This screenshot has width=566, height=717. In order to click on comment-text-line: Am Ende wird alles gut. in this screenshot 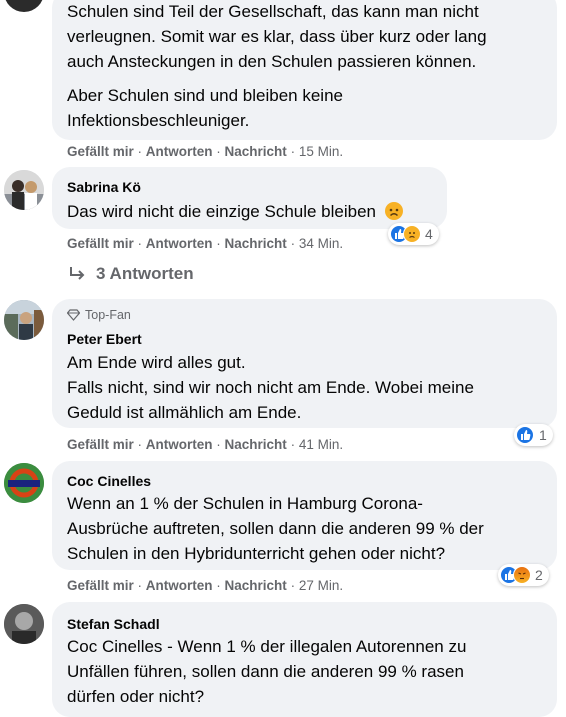, I will do `click(156, 362)`.